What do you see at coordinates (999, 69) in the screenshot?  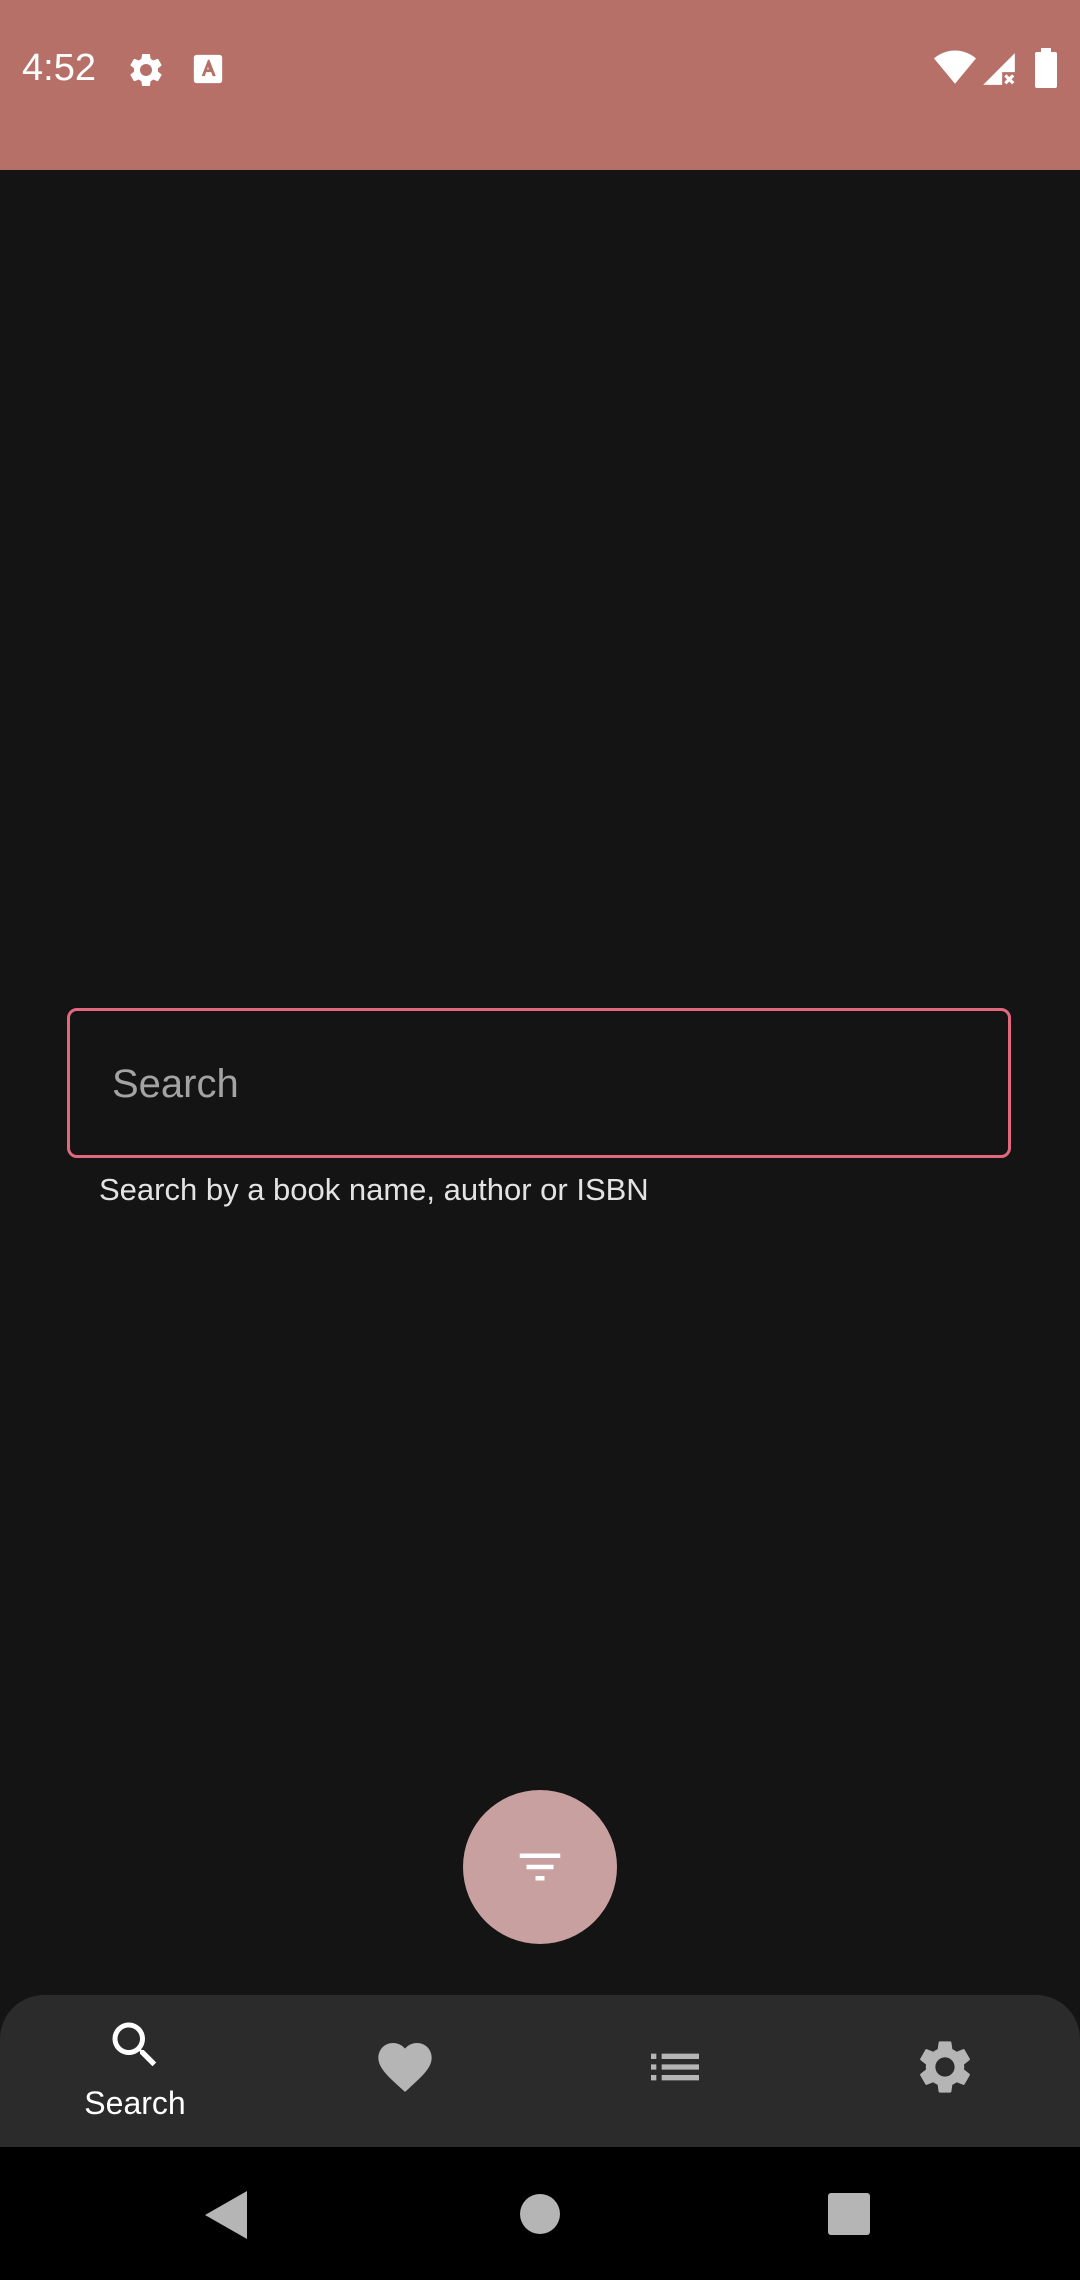 I see `signal-icon` at bounding box center [999, 69].